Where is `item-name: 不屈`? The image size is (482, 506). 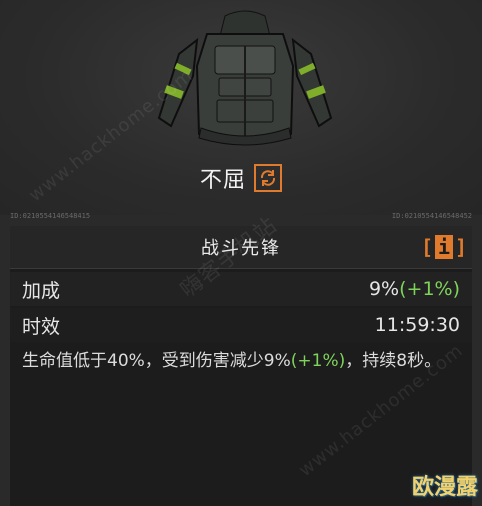
item-name: 不屈 is located at coordinates (222, 180).